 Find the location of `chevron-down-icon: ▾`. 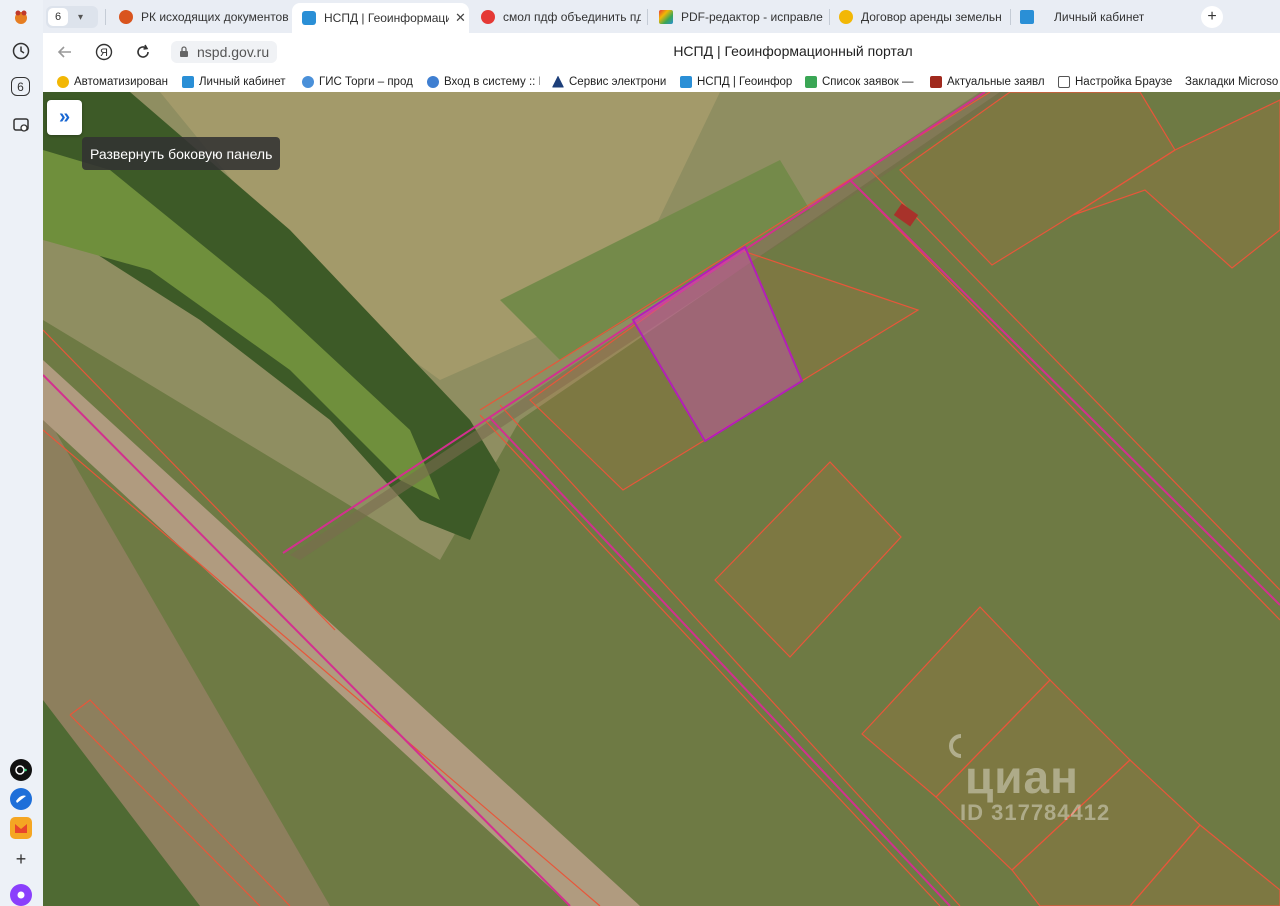

chevron-down-icon: ▾ is located at coordinates (81, 17).